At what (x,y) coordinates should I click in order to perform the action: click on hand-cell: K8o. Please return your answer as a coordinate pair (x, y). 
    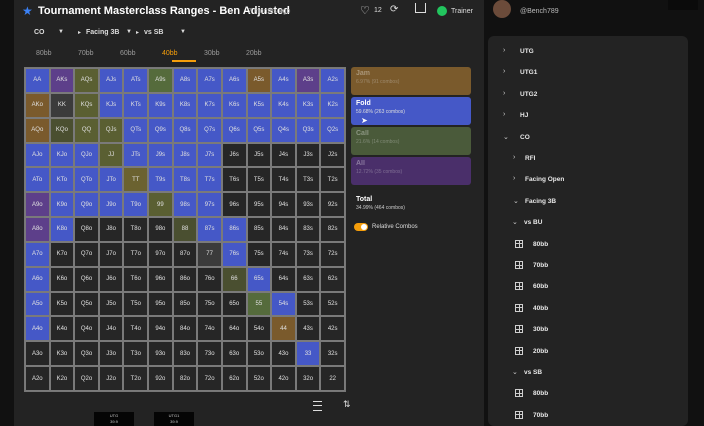
    Looking at the image, I should click on (62, 229).